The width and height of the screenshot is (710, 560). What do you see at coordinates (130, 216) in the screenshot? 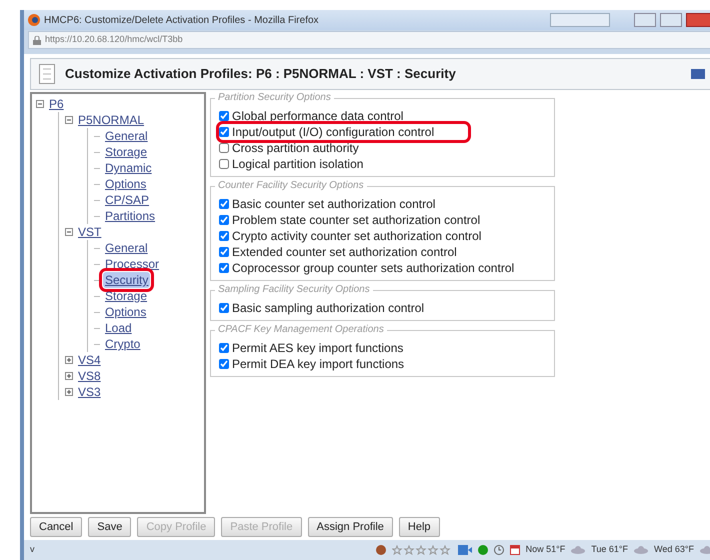
I see `tree-link: Partitions` at bounding box center [130, 216].